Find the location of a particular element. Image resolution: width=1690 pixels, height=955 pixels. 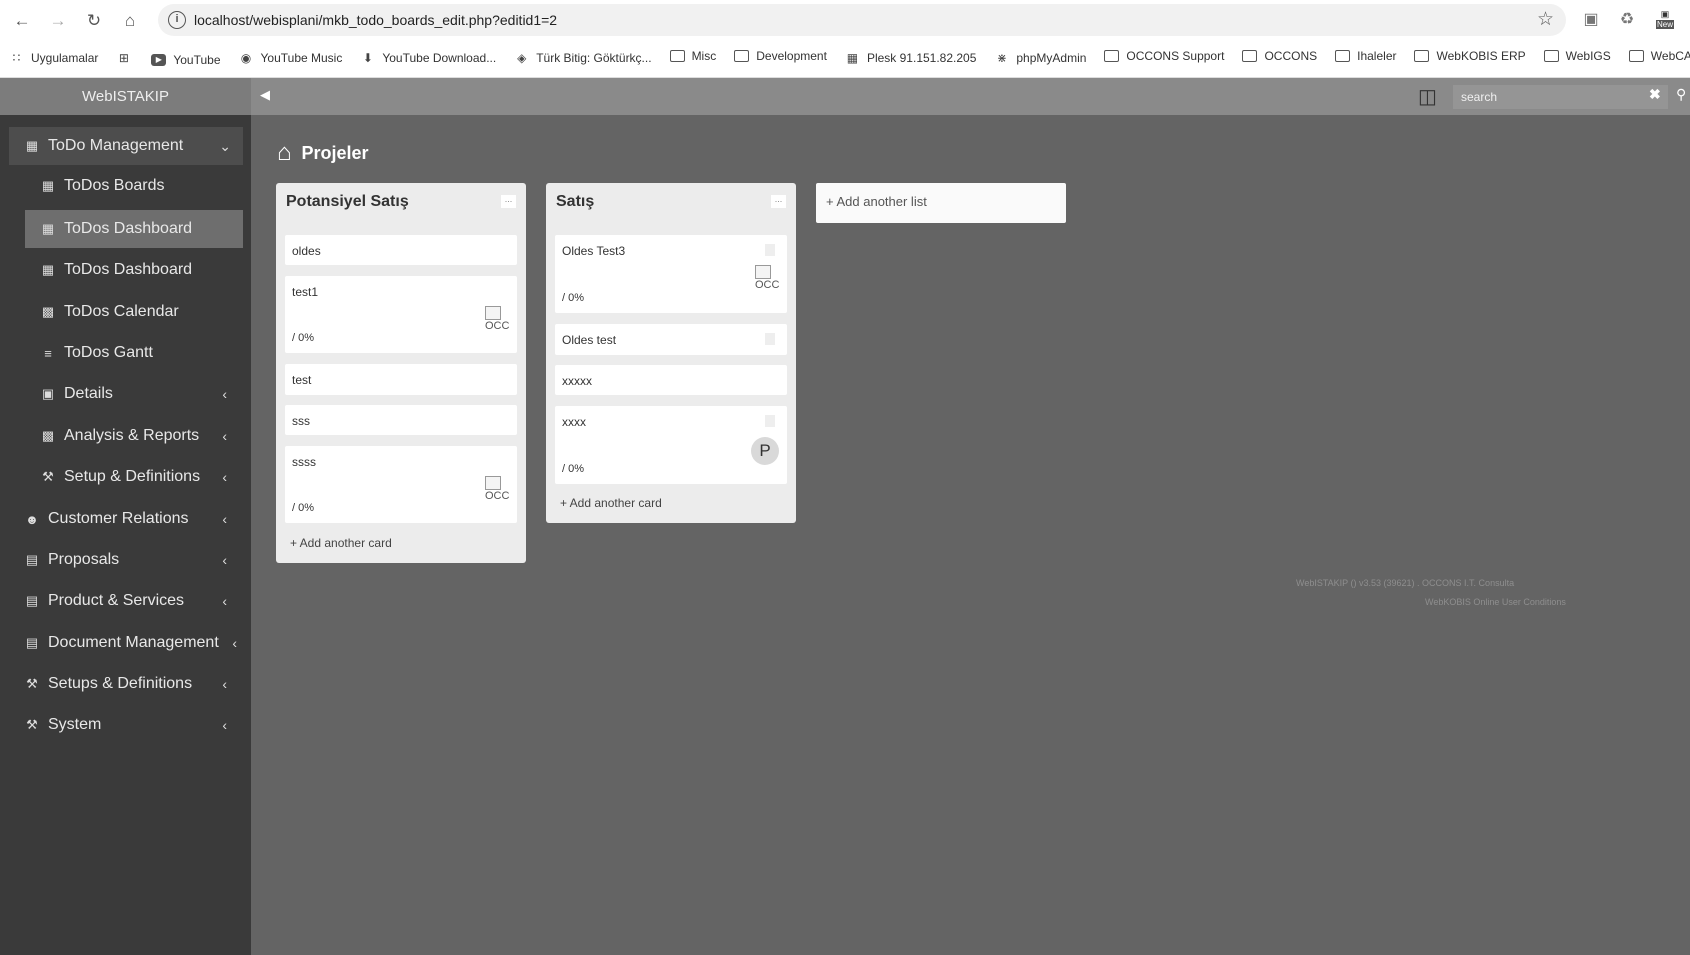

sidebar-item-details: ▣ Details ‹ is located at coordinates (125, 394).